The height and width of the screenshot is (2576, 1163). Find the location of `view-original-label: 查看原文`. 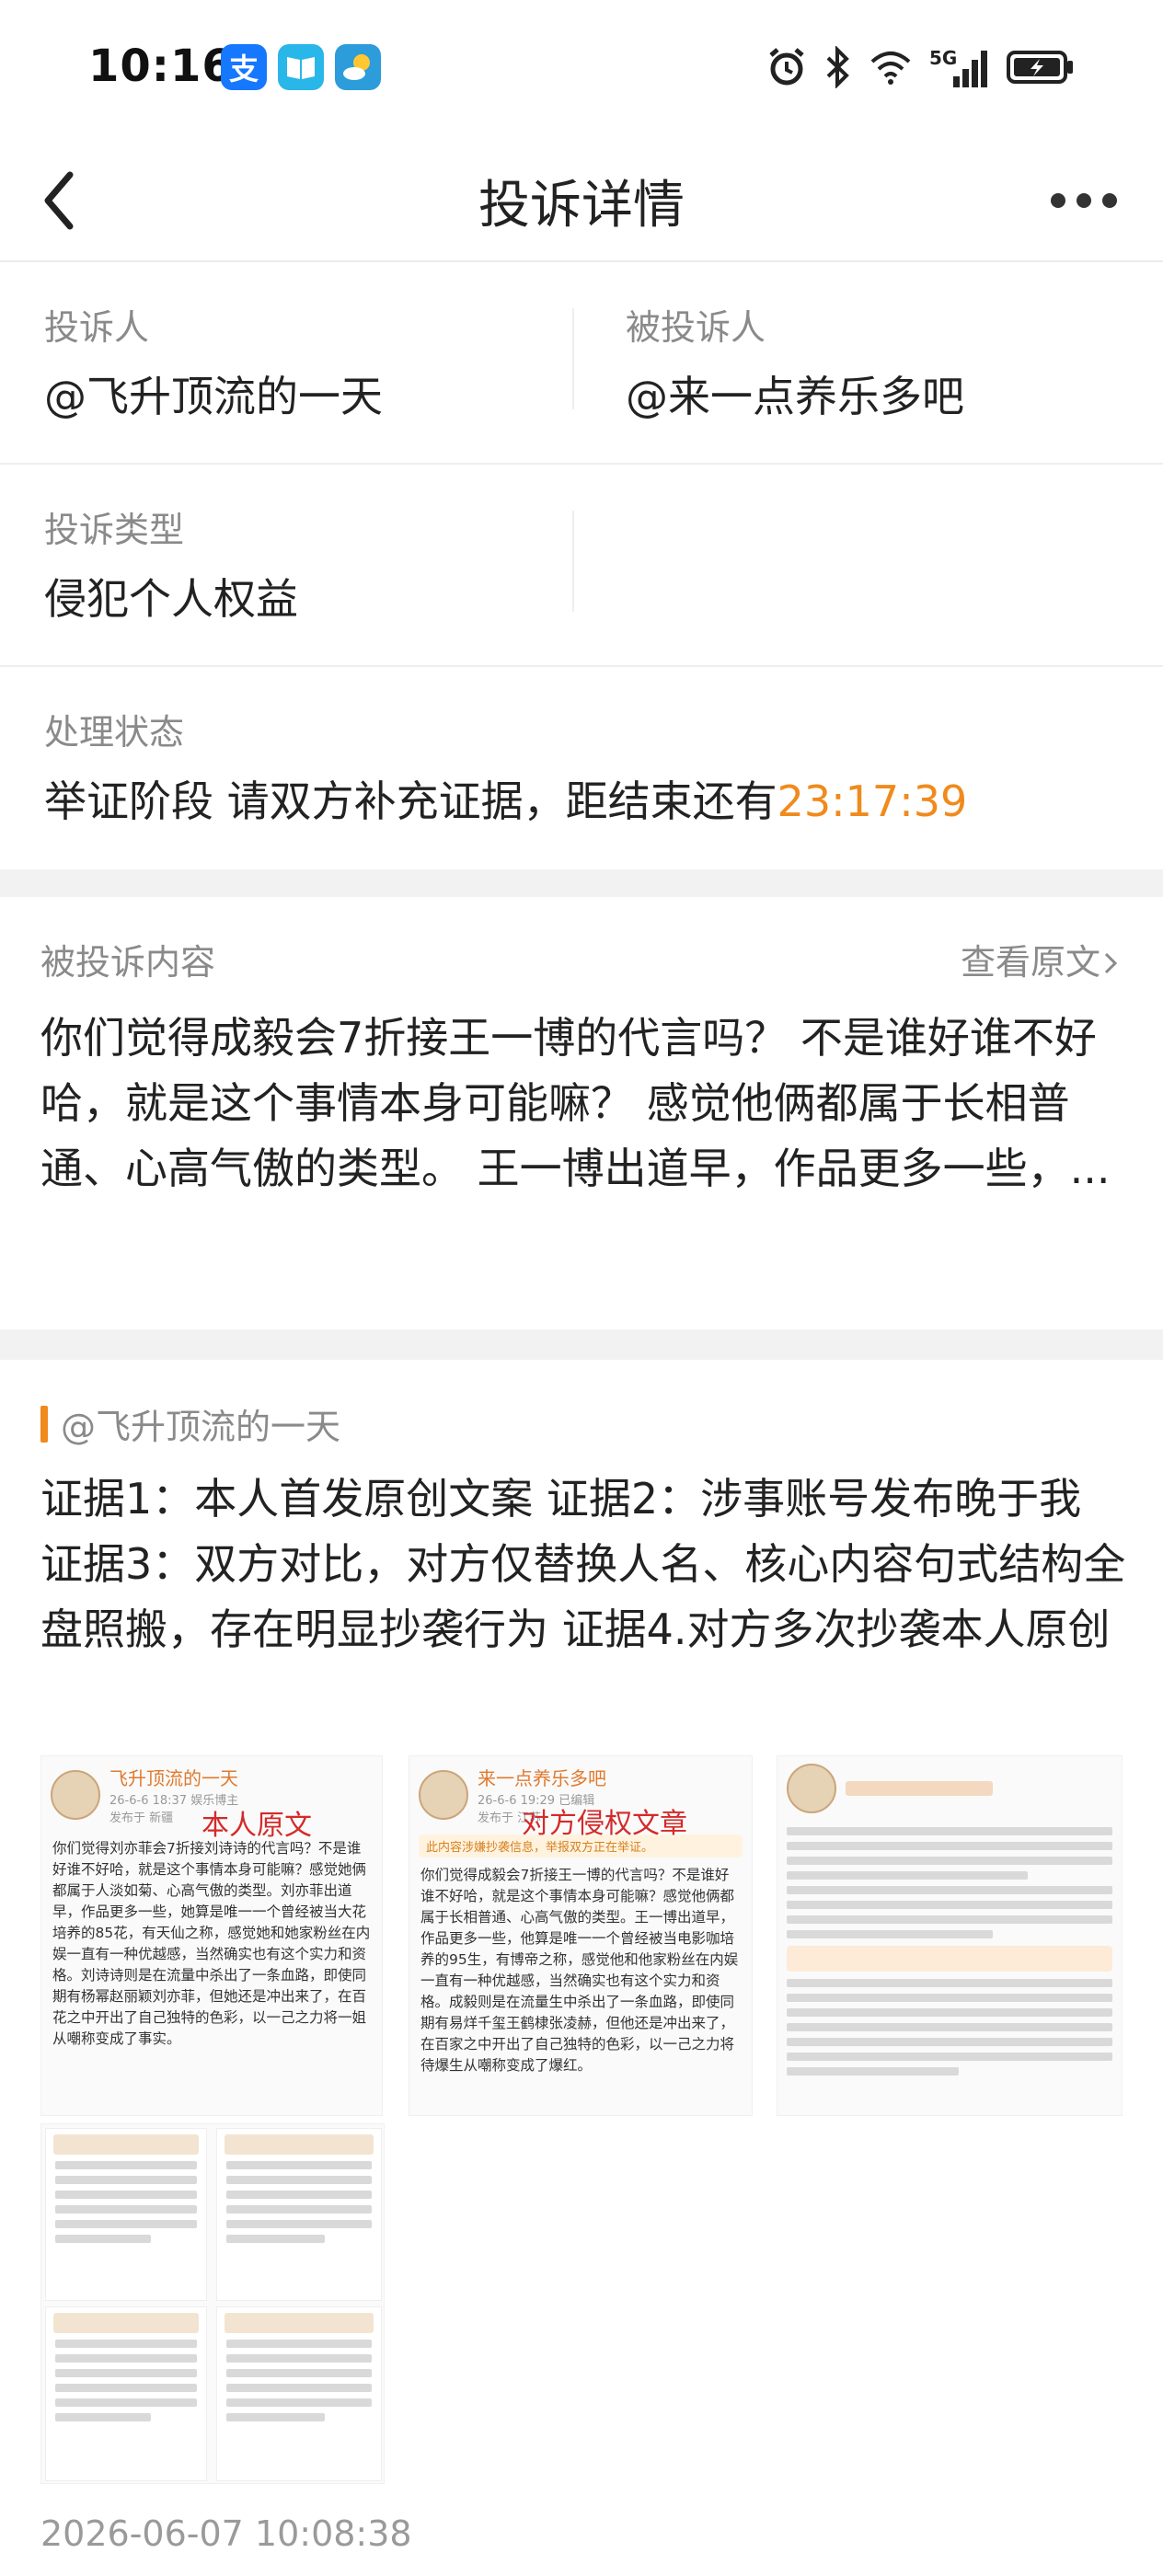

view-original-label: 查看原文 is located at coordinates (1030, 962).